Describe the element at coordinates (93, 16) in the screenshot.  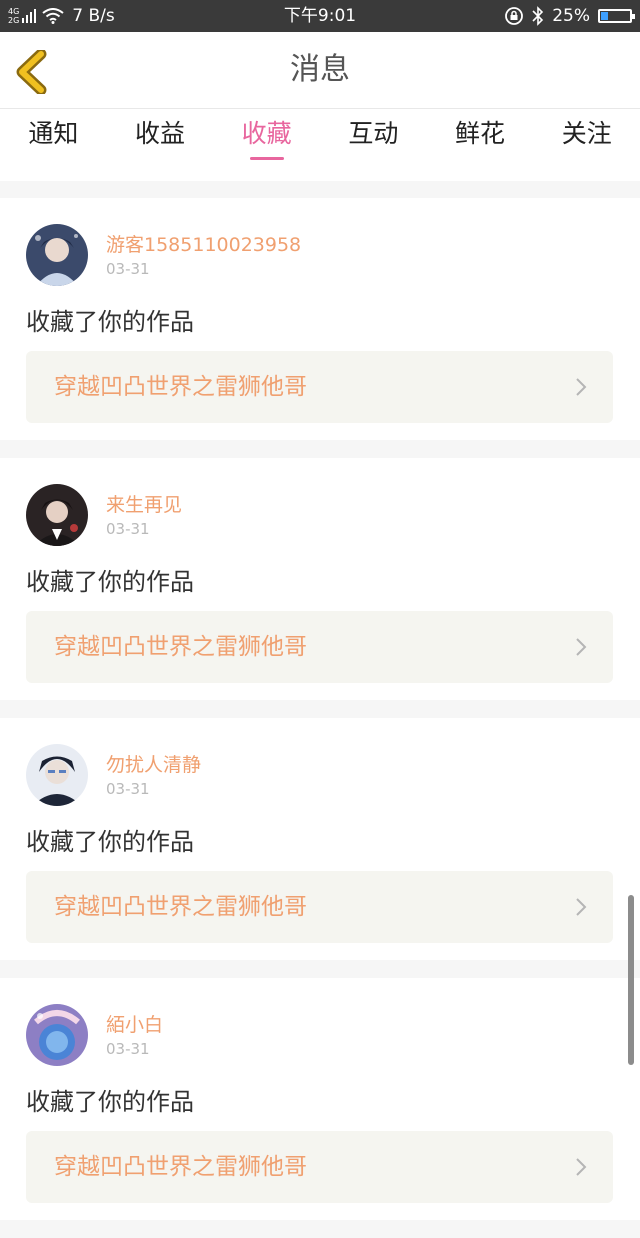
I see `network-speed: 7 B/s` at that location.